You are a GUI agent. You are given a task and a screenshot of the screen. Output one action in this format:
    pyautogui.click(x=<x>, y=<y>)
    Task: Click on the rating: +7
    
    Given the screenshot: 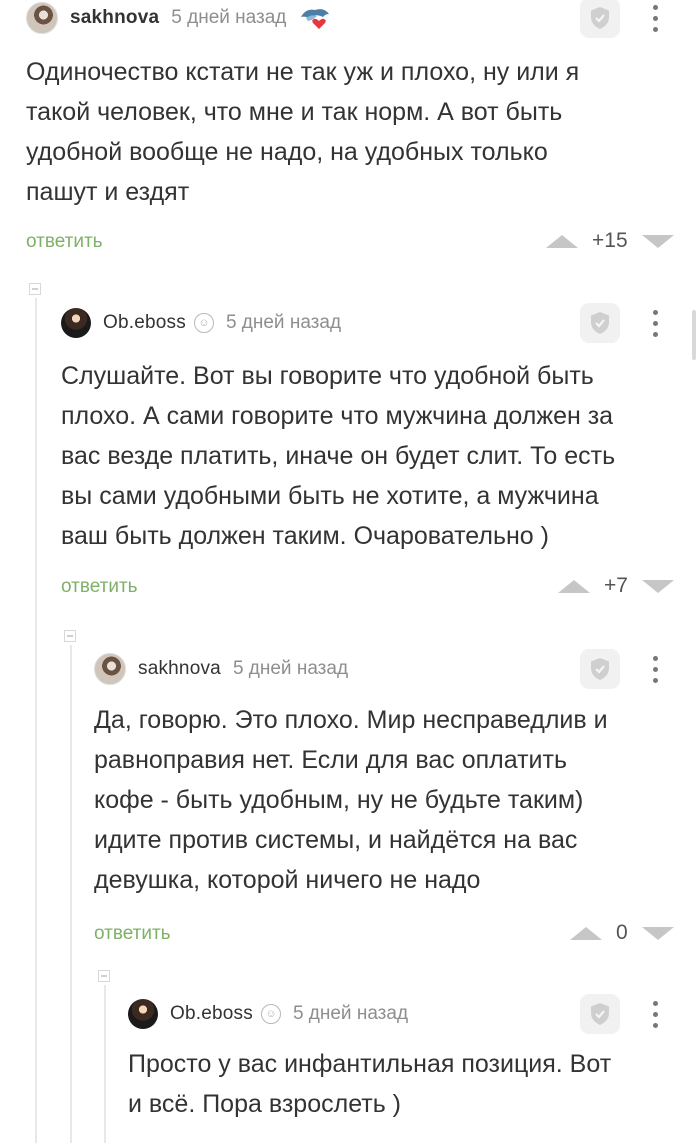 What is the action you would take?
    pyautogui.click(x=616, y=585)
    